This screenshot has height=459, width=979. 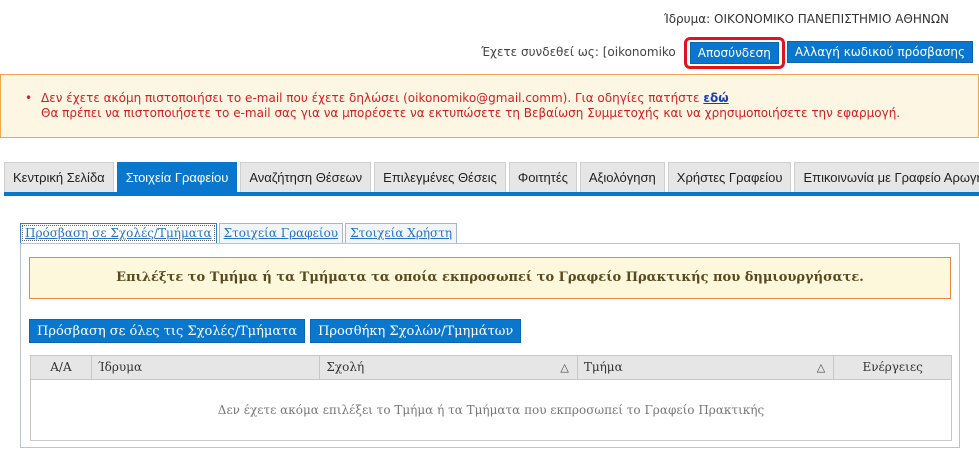 I want to click on table-header: Α/Α Ίδρυμα Σχολή △ Τμήμα △ Ενέργειες, so click(x=491, y=368).